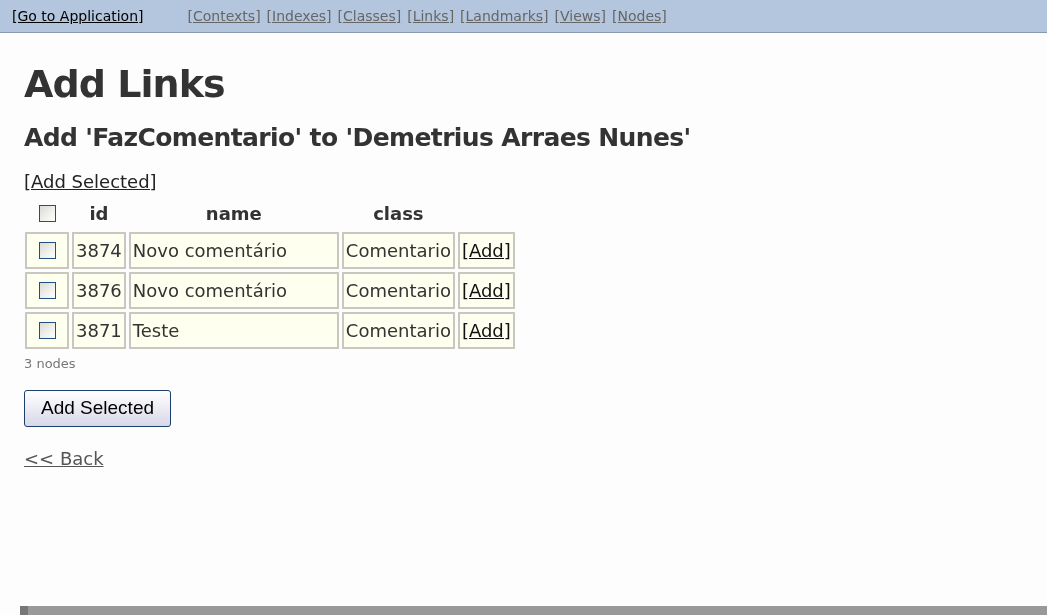 The height and width of the screenshot is (615, 1047). I want to click on column-header: name, so click(233, 214).